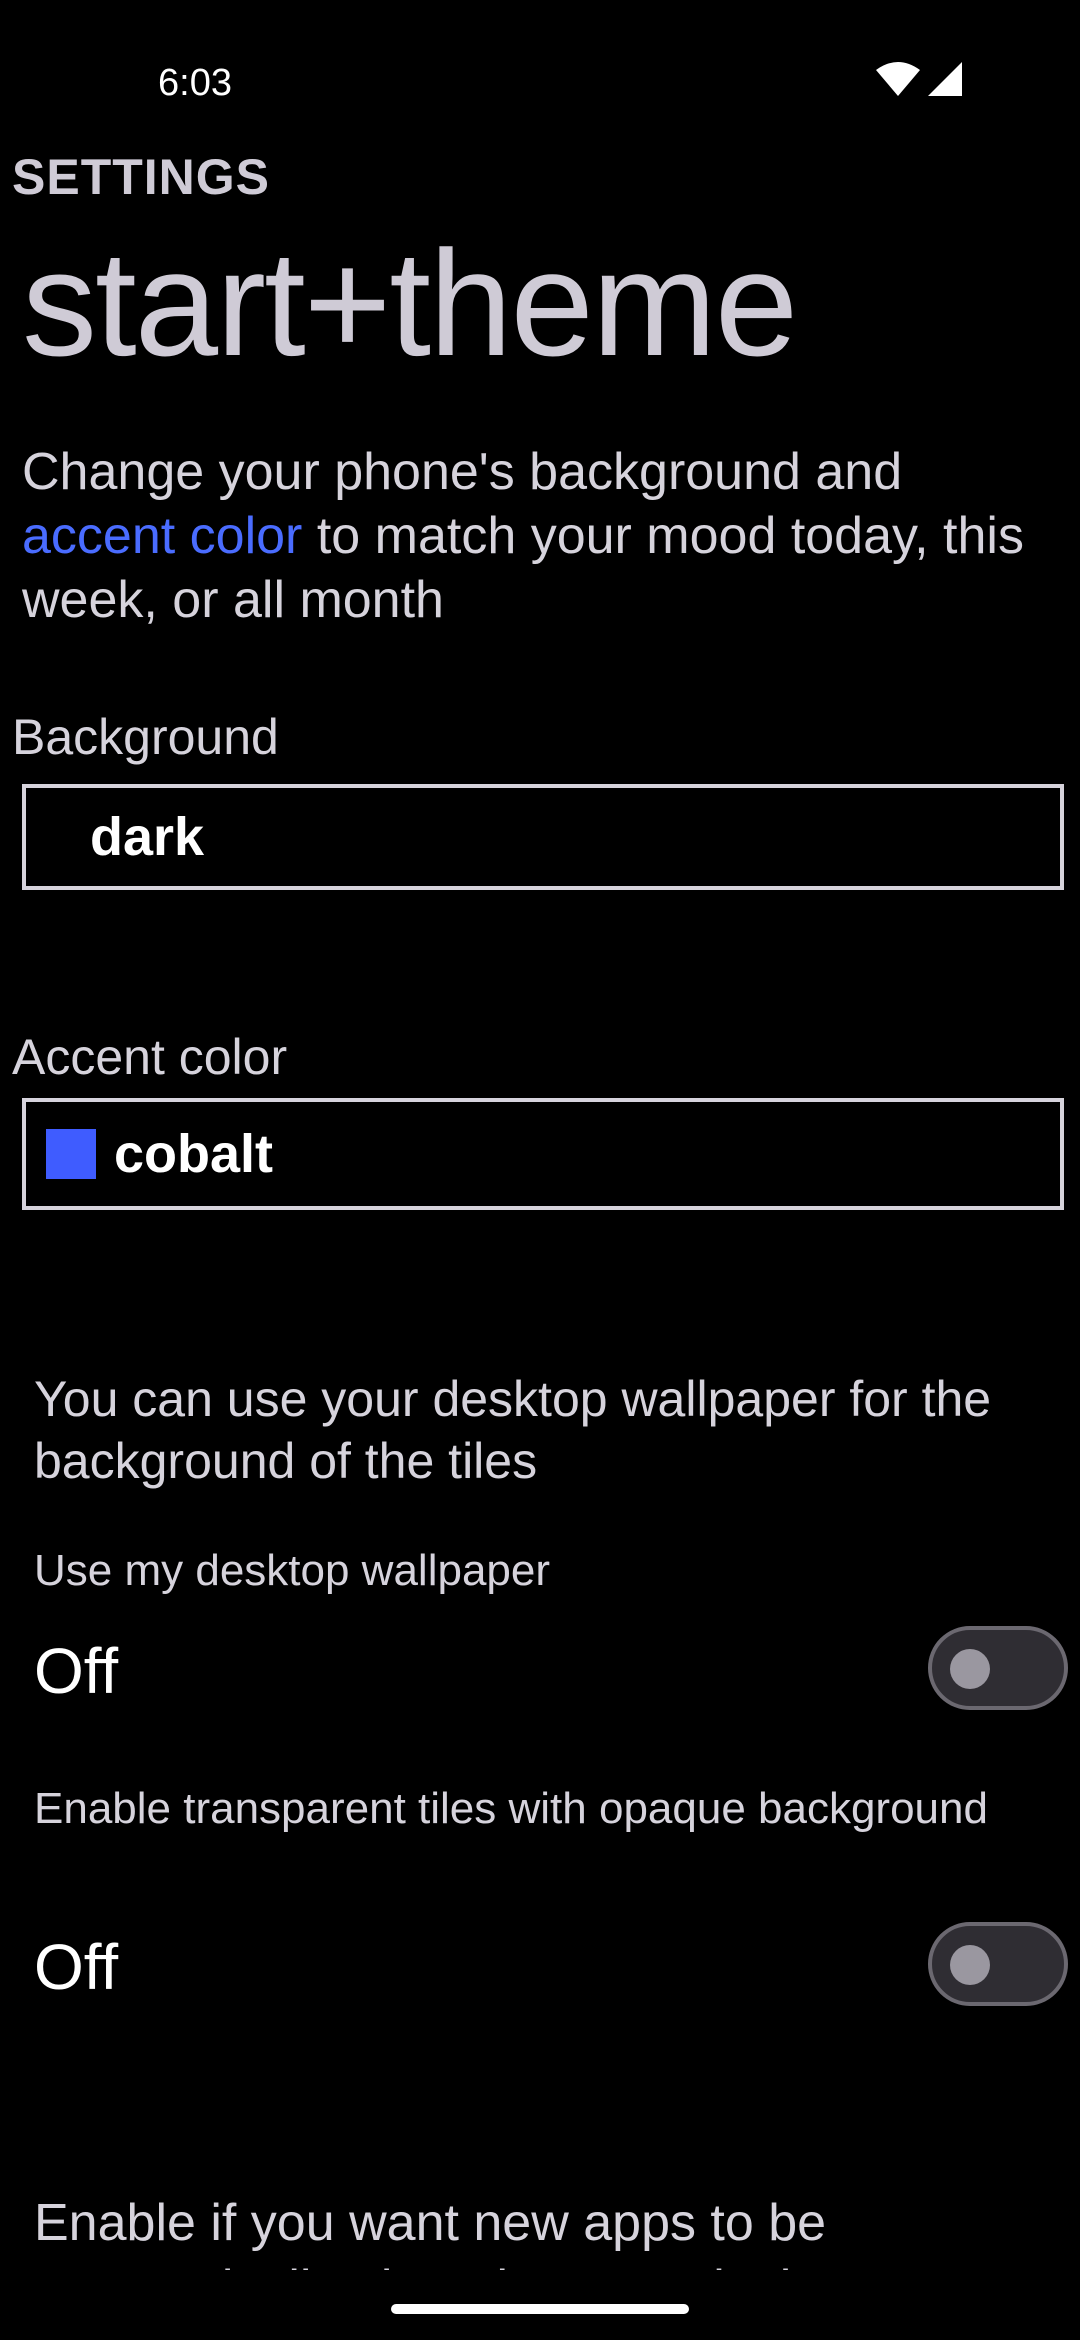  Describe the element at coordinates (141, 177) in the screenshot. I see `settings-header: SETTINGS` at that location.